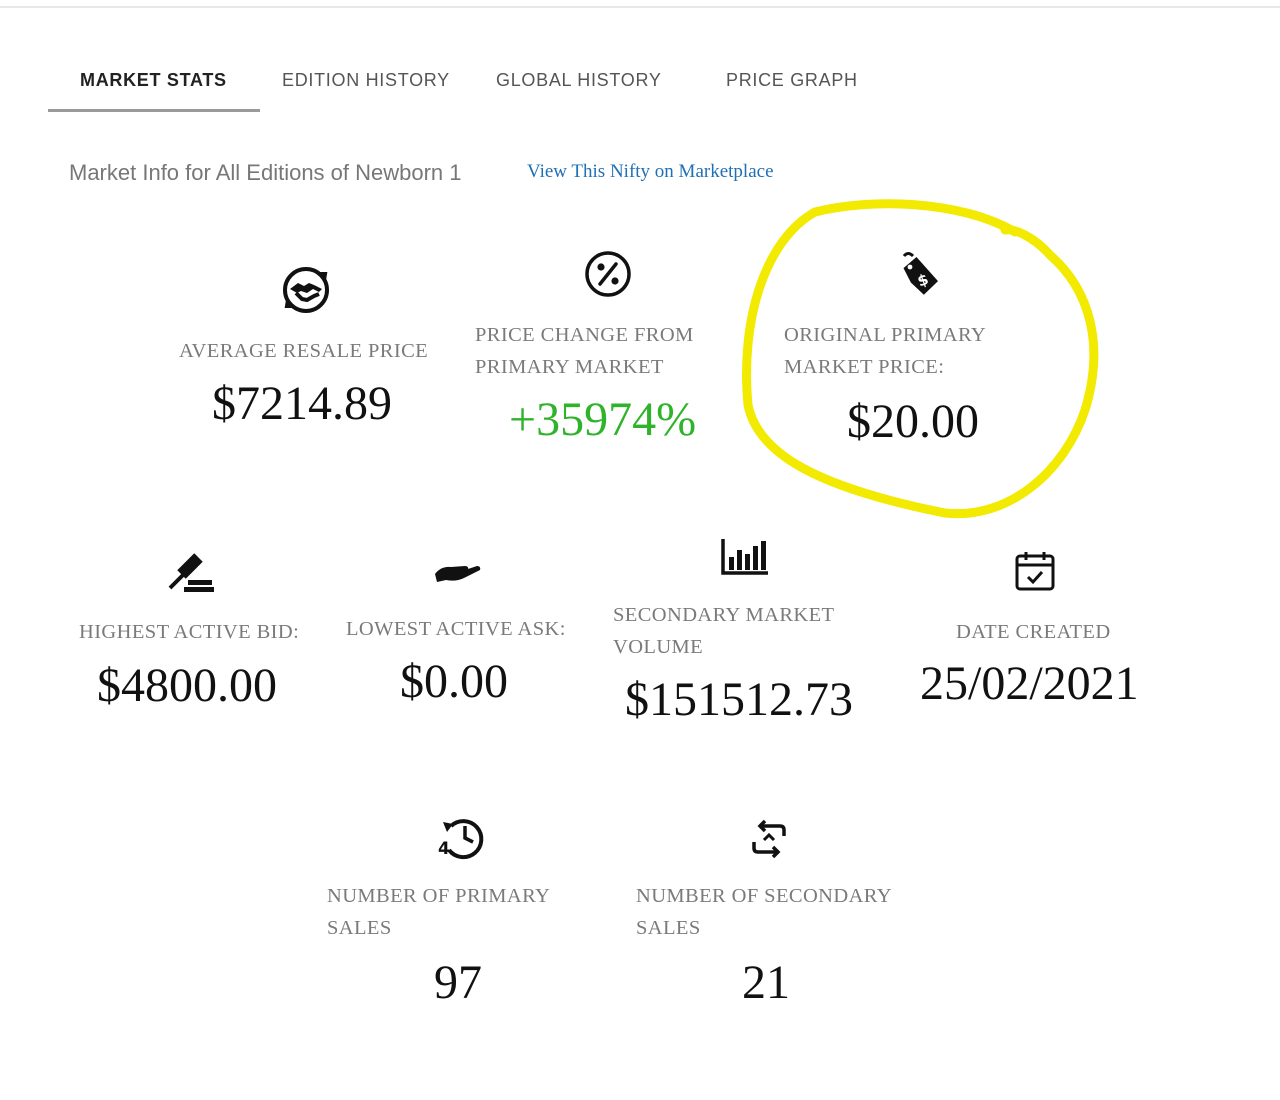  Describe the element at coordinates (438, 912) in the screenshot. I see `primary-sales-label: NUMBER OF PRIMARY SALES` at that location.